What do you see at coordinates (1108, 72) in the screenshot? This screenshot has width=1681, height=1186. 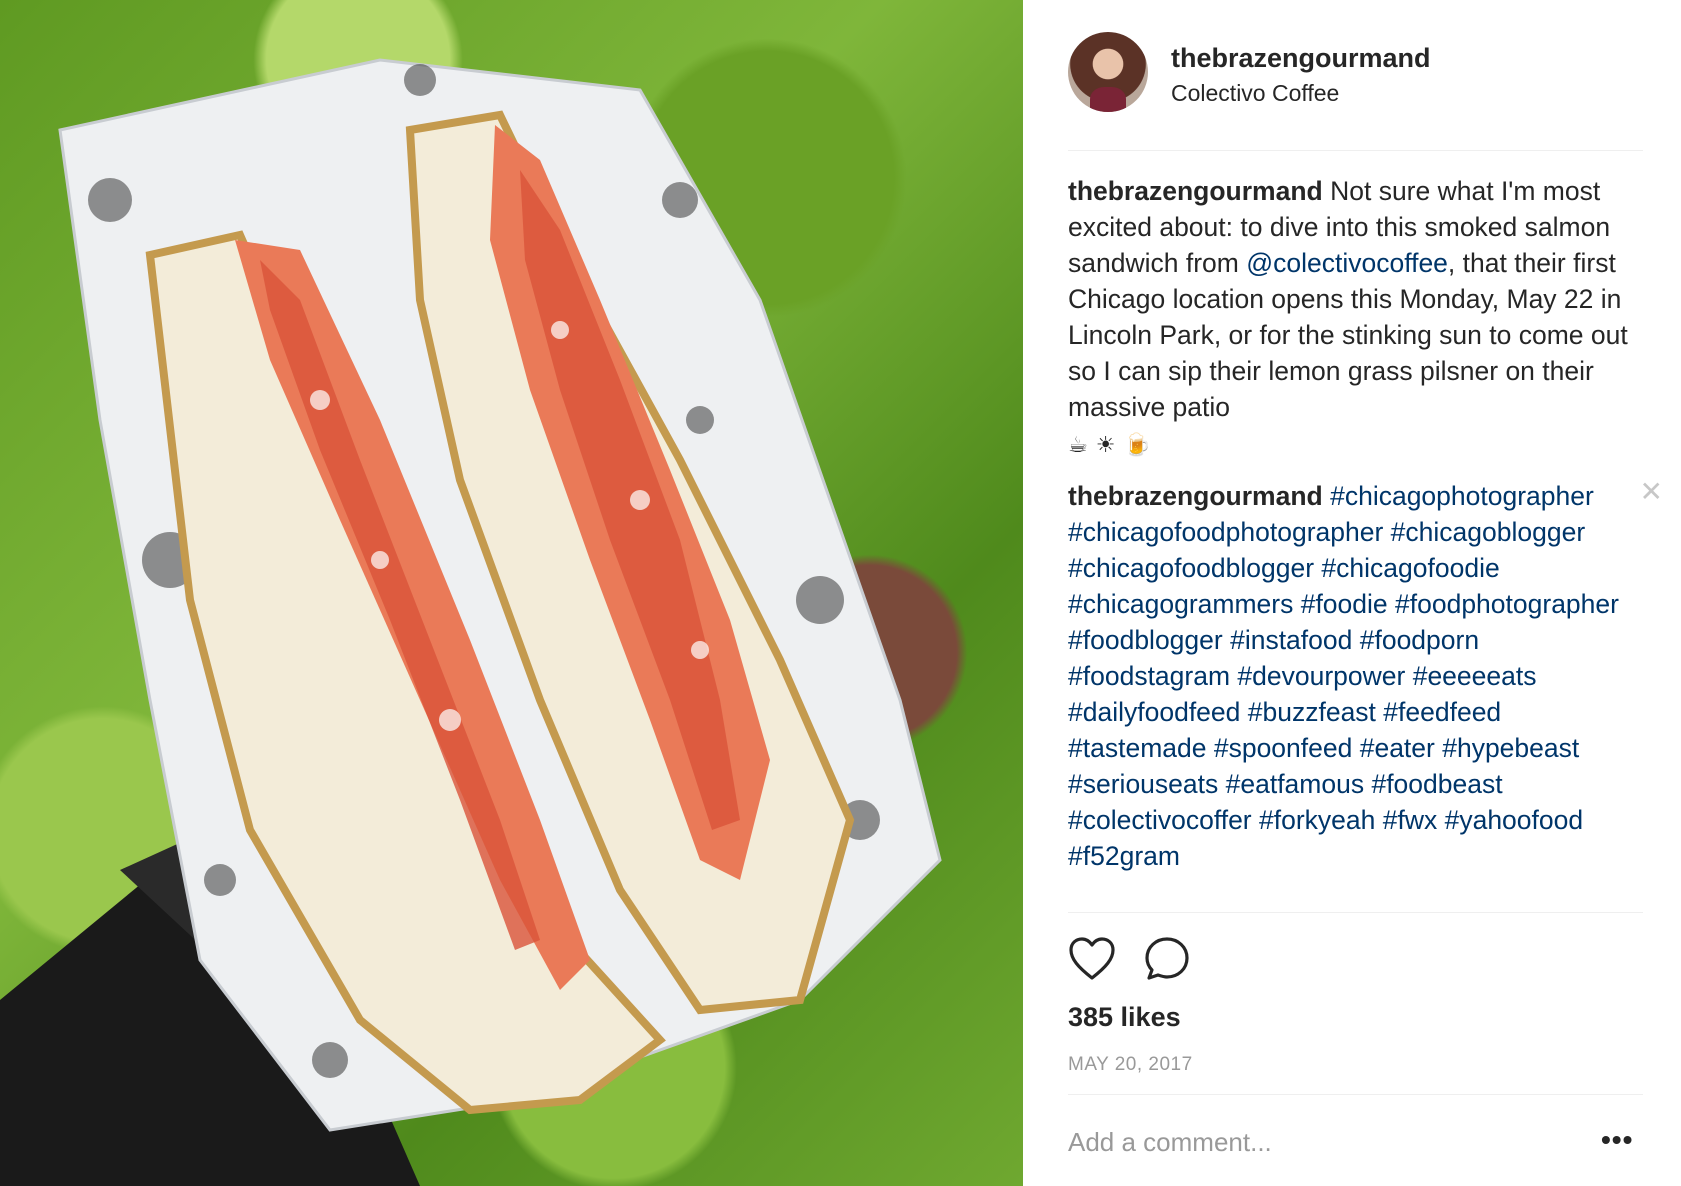 I see `avatar` at bounding box center [1108, 72].